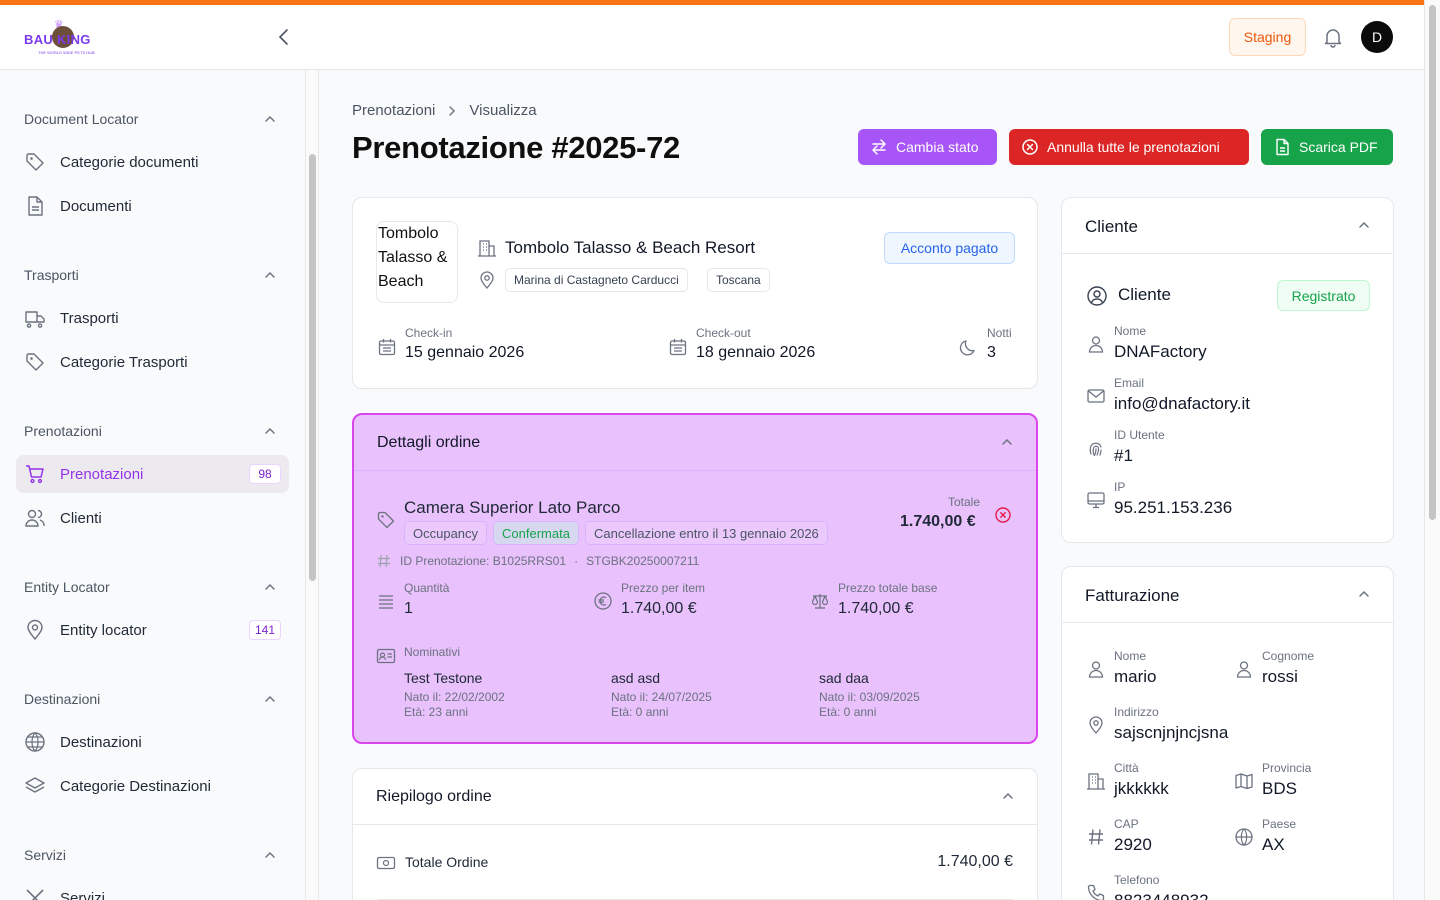 The height and width of the screenshot is (900, 1440). I want to click on unit-price-value: 1.740,00 €, so click(659, 608).